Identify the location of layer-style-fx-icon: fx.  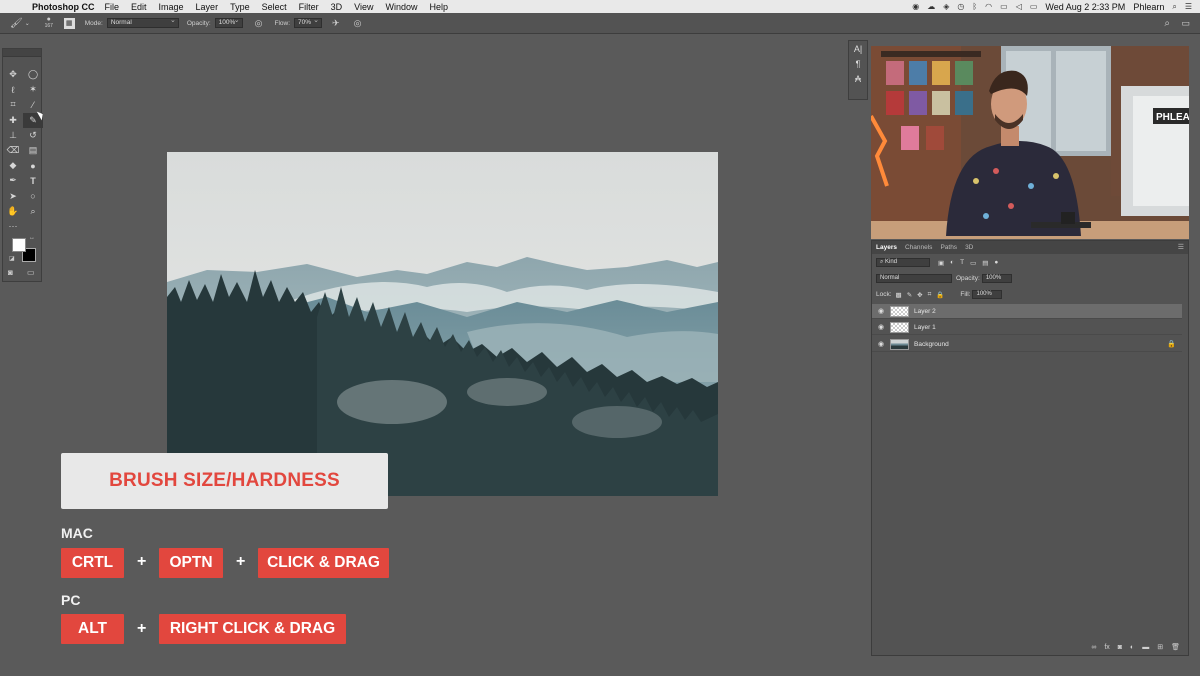
(1106, 647).